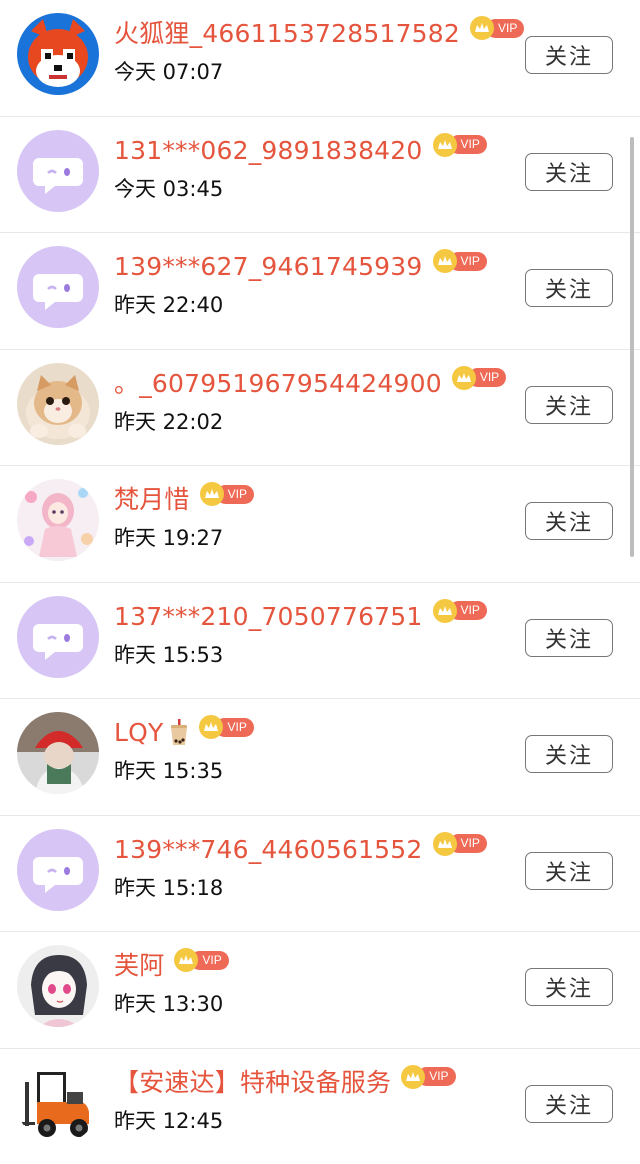  Describe the element at coordinates (152, 500) in the screenshot. I see `user-name: 梵月惜` at that location.